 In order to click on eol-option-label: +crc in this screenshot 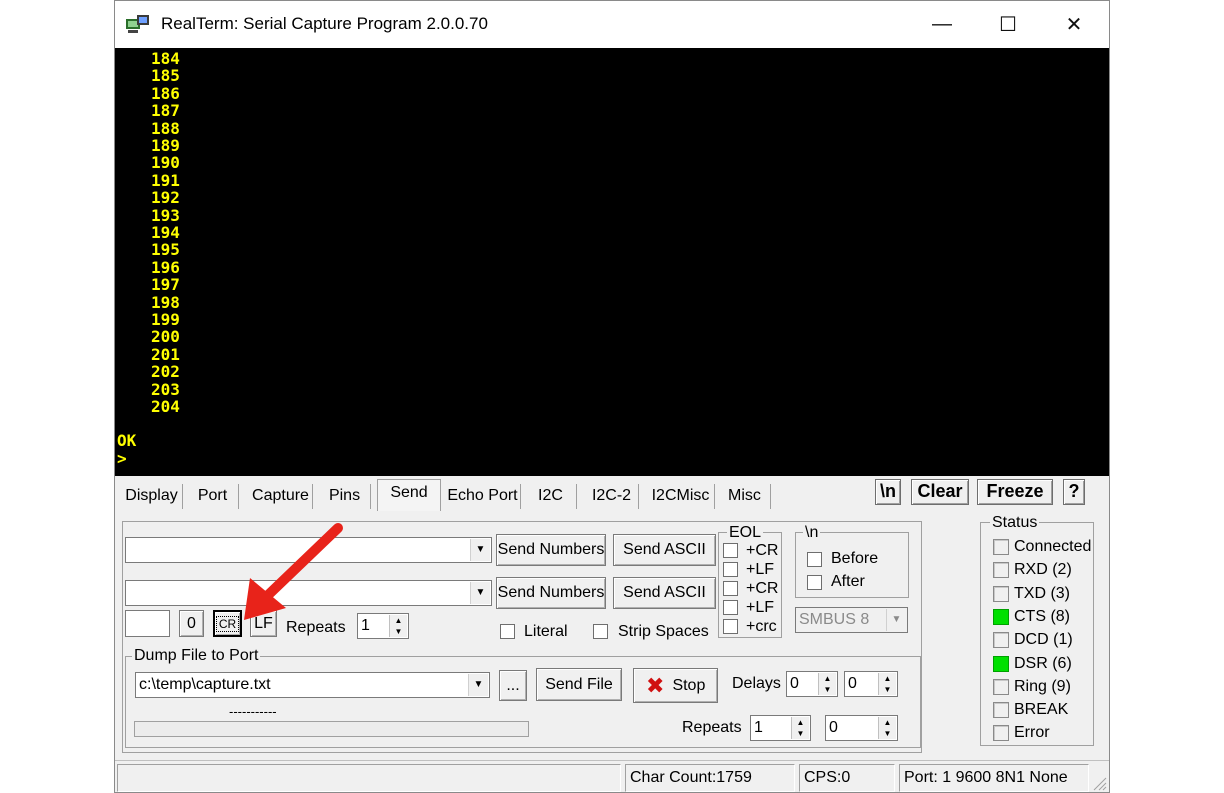, I will do `click(761, 626)`.